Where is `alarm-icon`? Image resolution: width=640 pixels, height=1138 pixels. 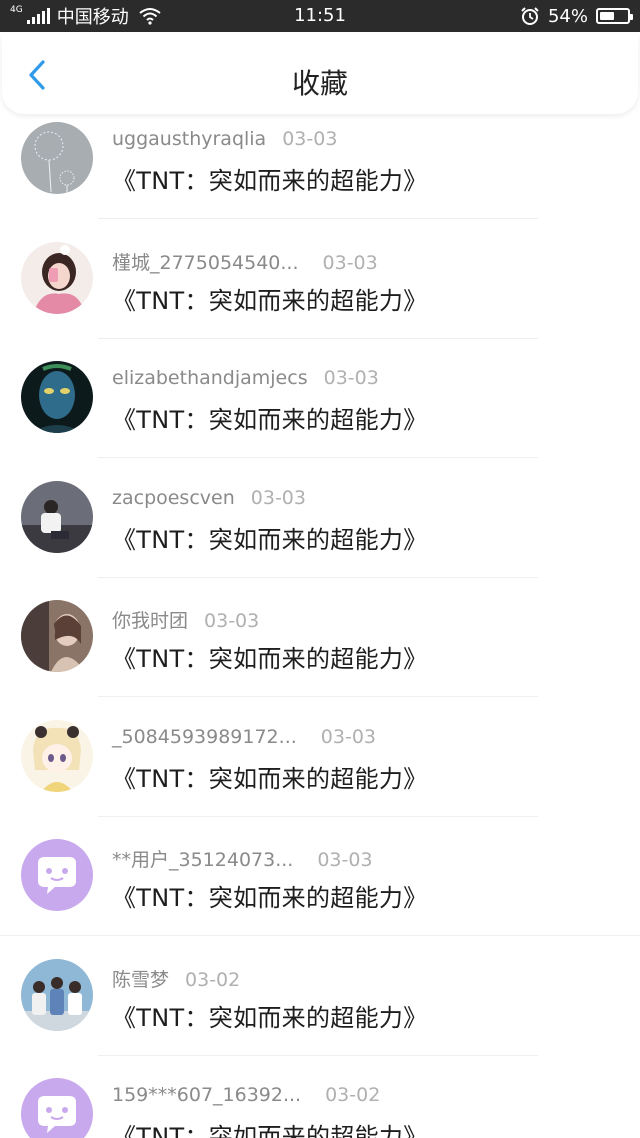
alarm-icon is located at coordinates (530, 16).